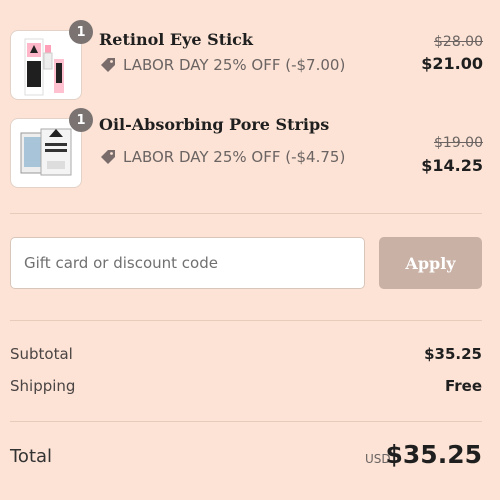  Describe the element at coordinates (43, 386) in the screenshot. I see `shipping-label: Shipping` at that location.